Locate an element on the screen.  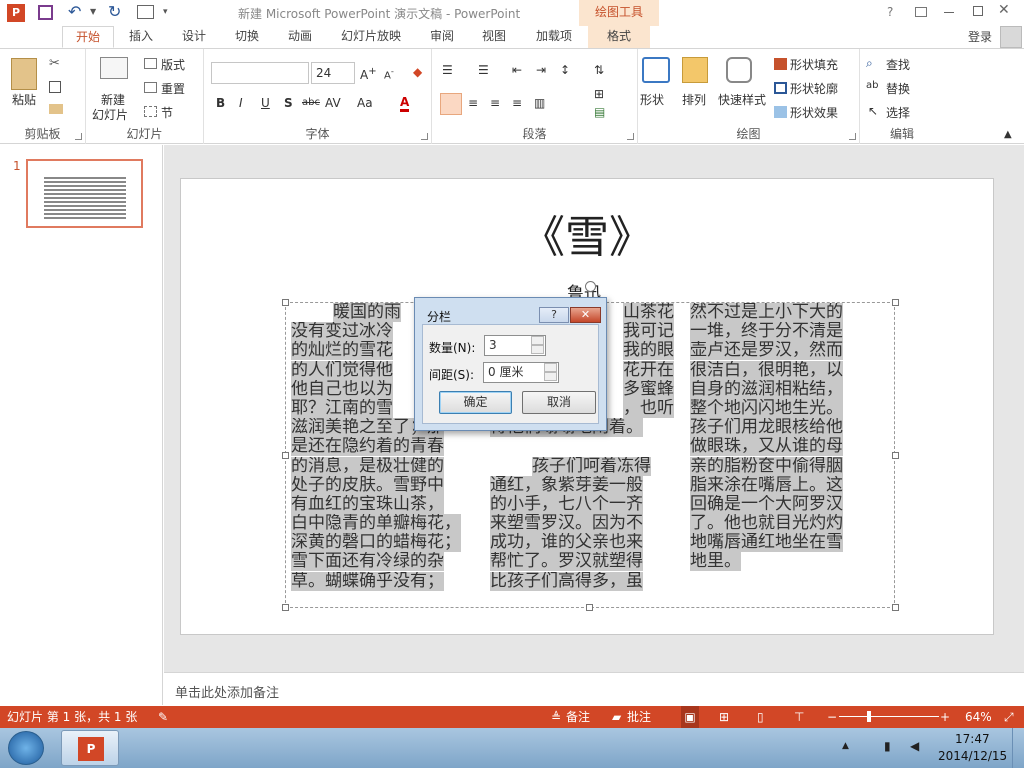
align-center-icon: ≡ is located at coordinates (473, 103).